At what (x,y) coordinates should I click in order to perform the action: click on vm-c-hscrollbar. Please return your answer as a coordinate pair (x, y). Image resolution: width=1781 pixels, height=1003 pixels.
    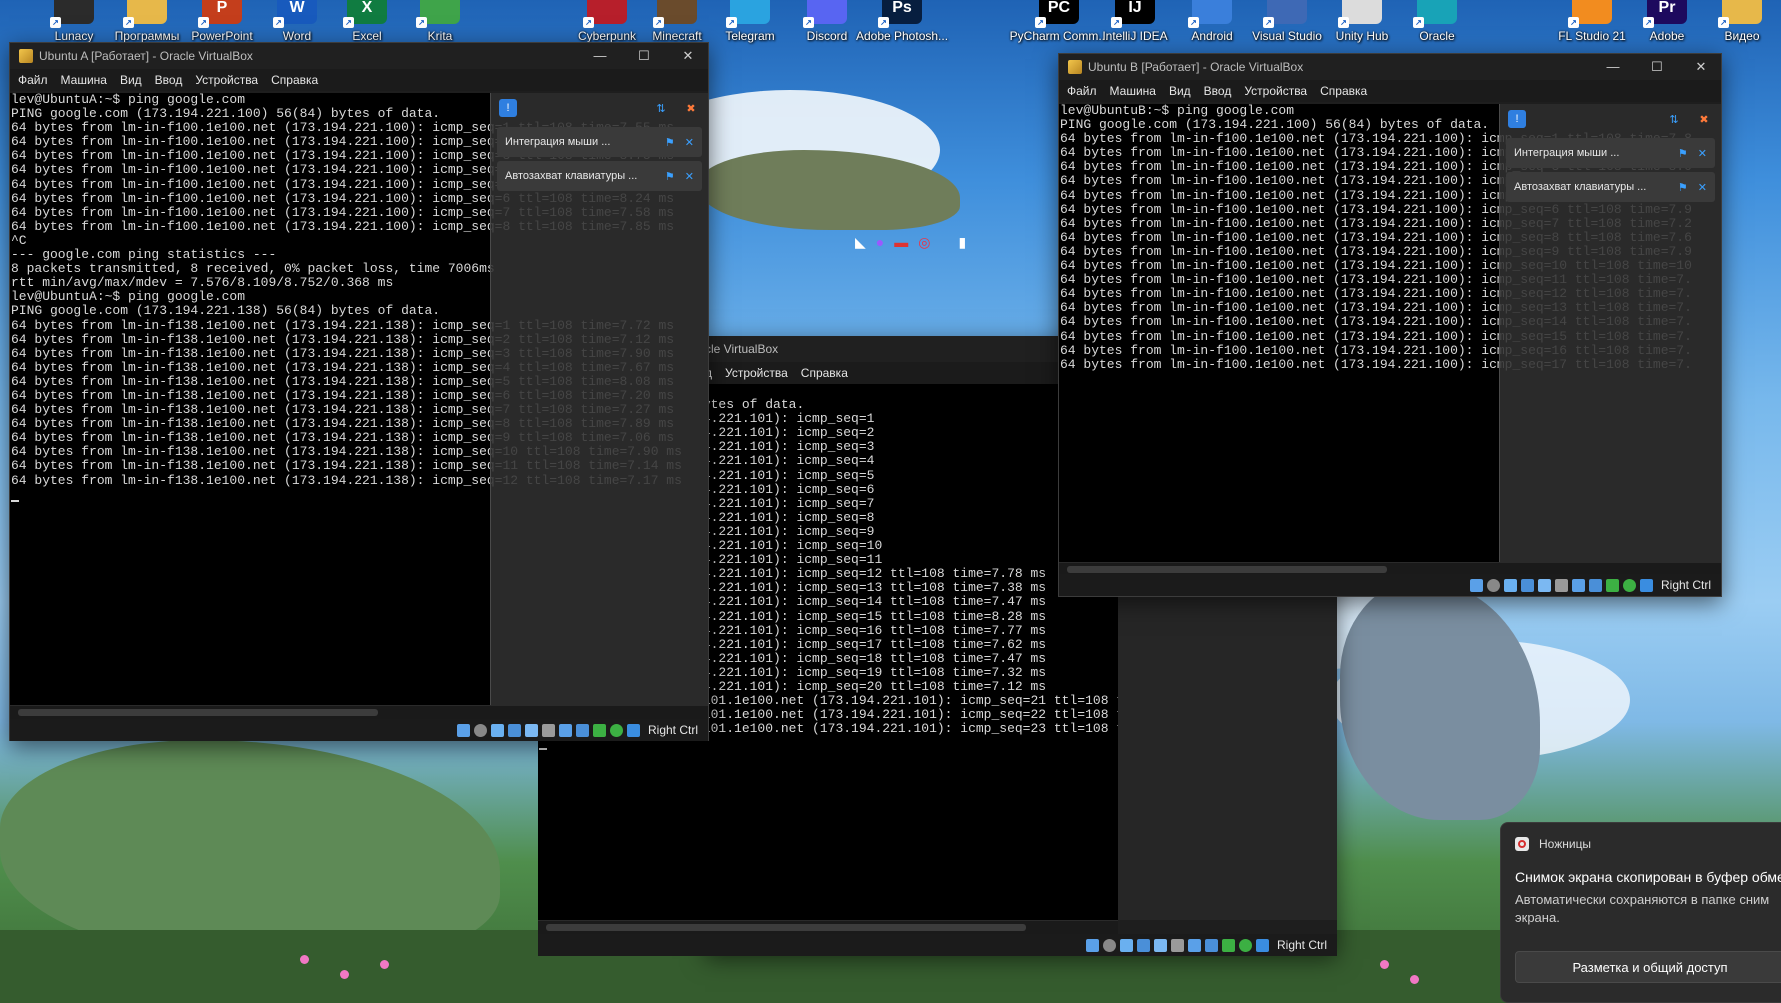
    Looking at the image, I should click on (828, 927).